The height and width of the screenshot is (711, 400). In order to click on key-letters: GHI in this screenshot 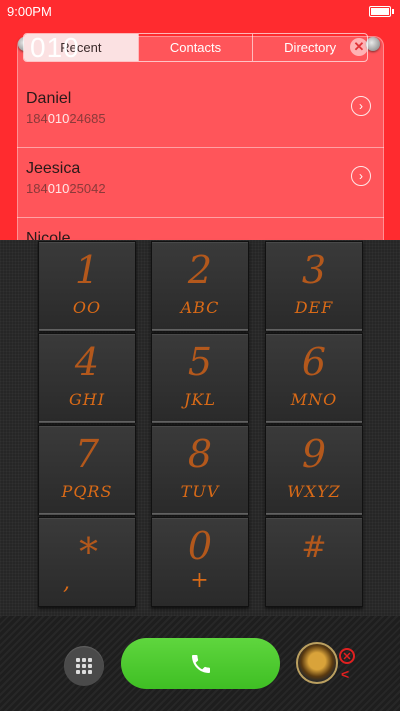, I will do `click(87, 399)`.